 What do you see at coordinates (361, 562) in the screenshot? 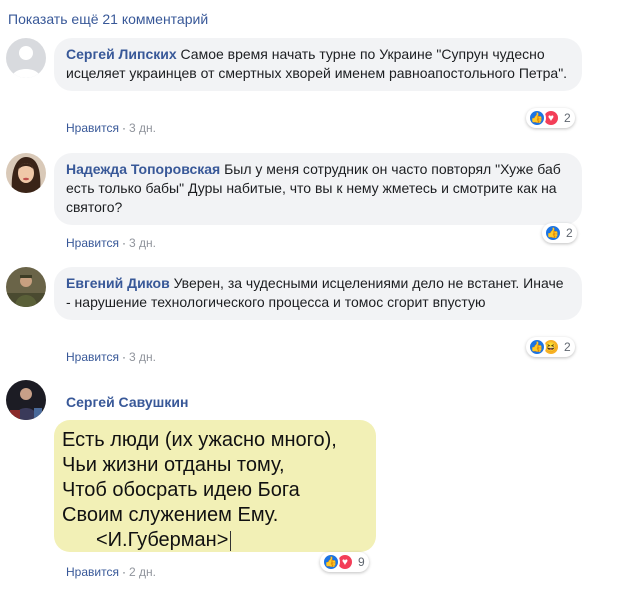
I see `reaction-count: 9` at bounding box center [361, 562].